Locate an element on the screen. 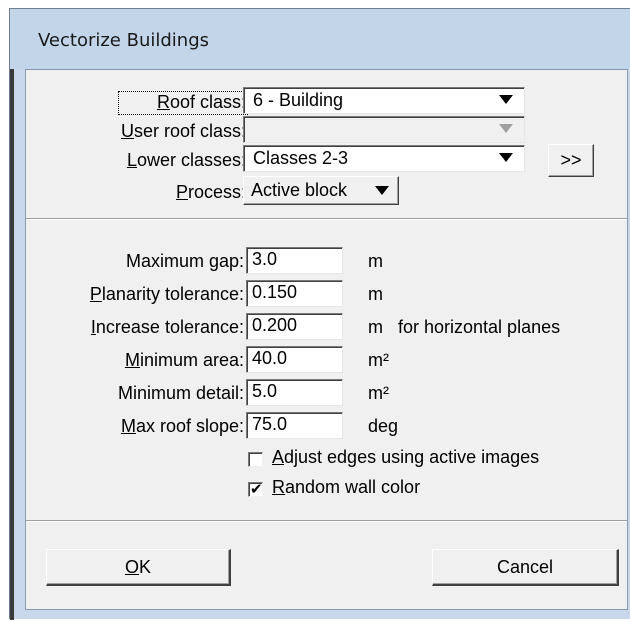 Image resolution: width=630 pixels, height=620 pixels. process-label-accel: P is located at coordinates (181, 192).